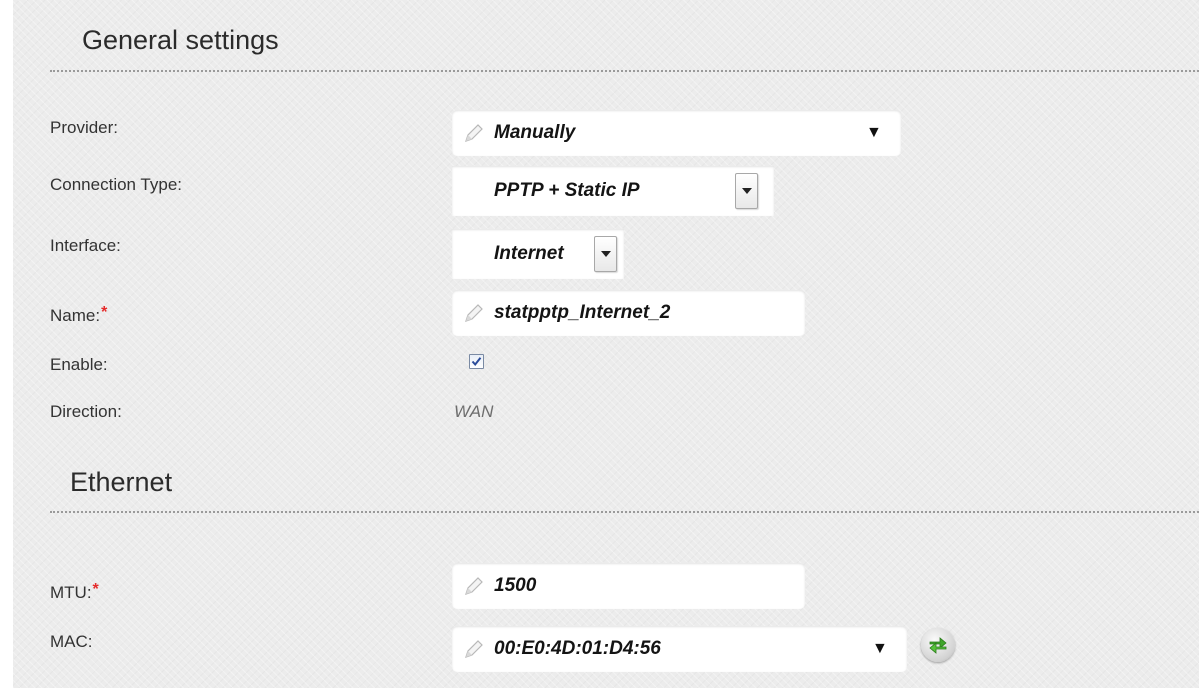 The image size is (1199, 688). Describe the element at coordinates (676, 133) in the screenshot. I see `provider-select: Manually ▼` at that location.